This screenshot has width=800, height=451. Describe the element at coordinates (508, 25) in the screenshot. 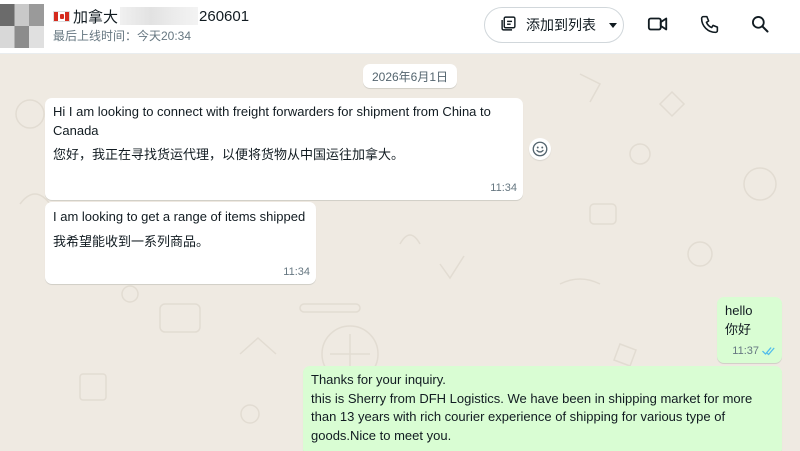

I see `list-add-icon` at that location.